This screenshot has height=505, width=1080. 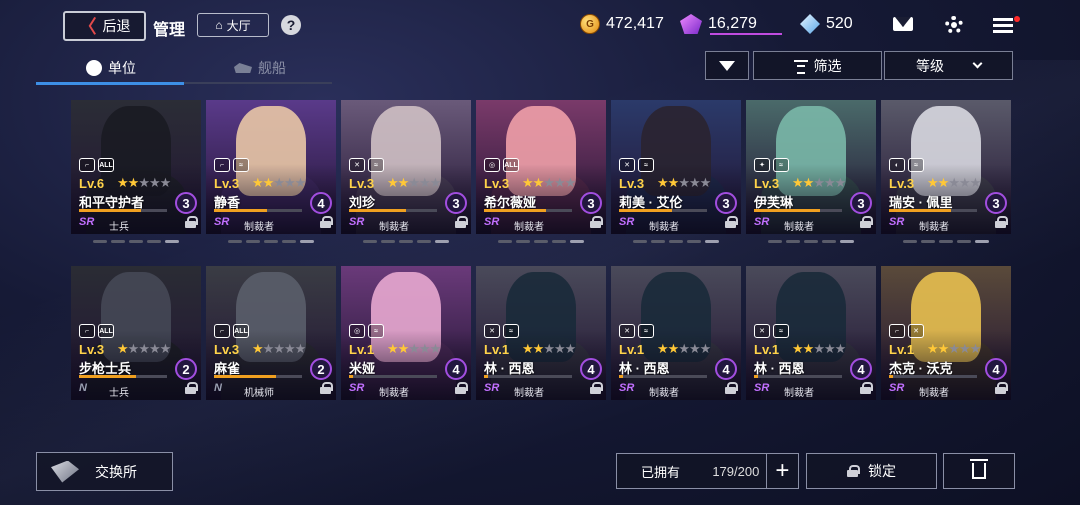 What do you see at coordinates (108, 376) in the screenshot?
I see `unit-exp-fill` at bounding box center [108, 376].